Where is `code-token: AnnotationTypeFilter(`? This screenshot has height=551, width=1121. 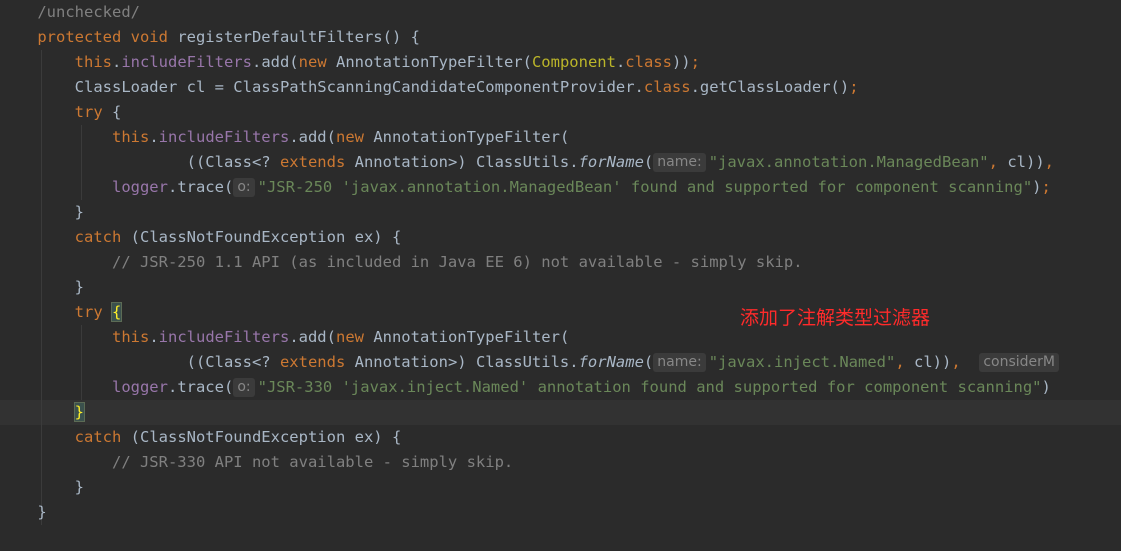 code-token: AnnotationTypeFilter( is located at coordinates (433, 62).